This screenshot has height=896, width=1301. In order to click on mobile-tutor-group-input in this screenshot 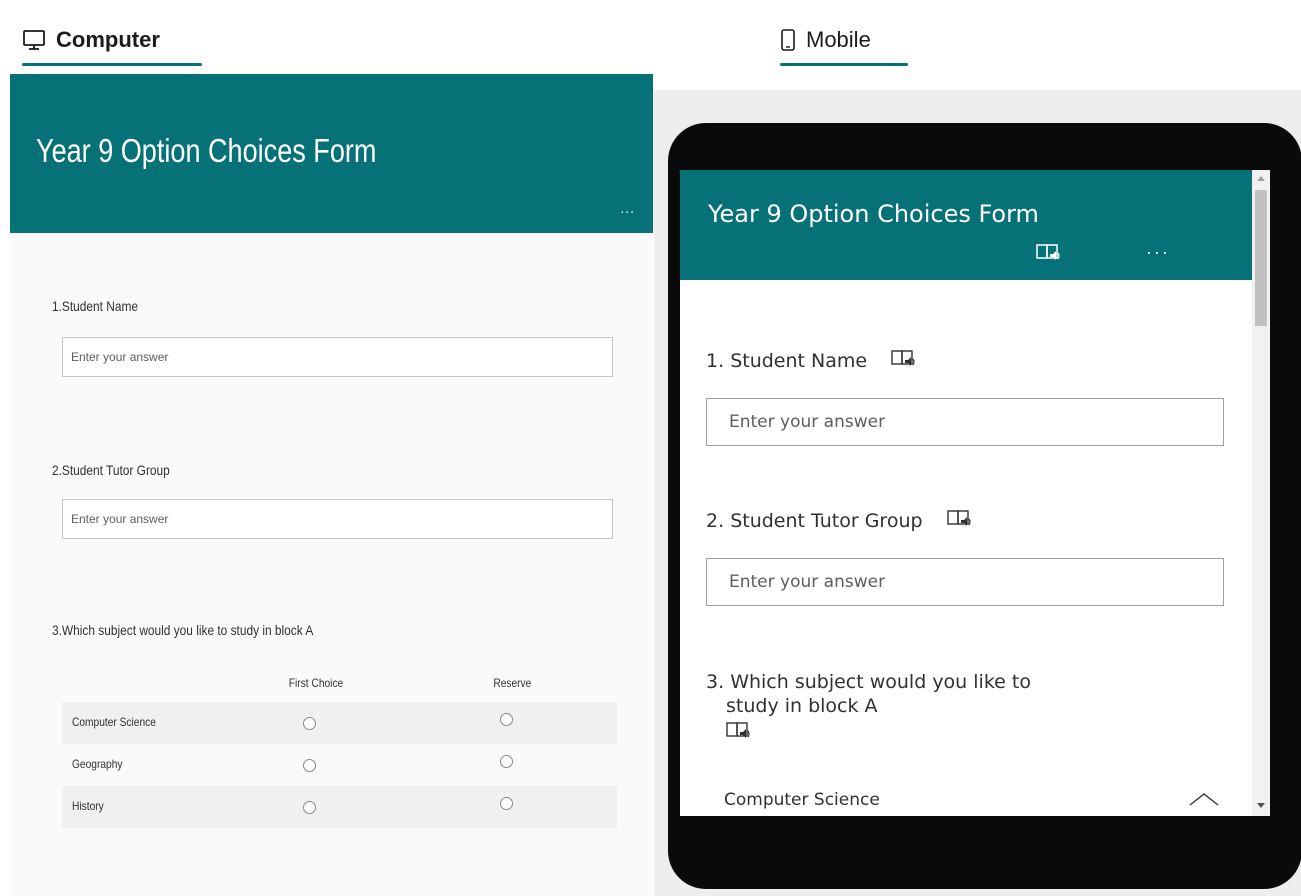, I will do `click(965, 582)`.